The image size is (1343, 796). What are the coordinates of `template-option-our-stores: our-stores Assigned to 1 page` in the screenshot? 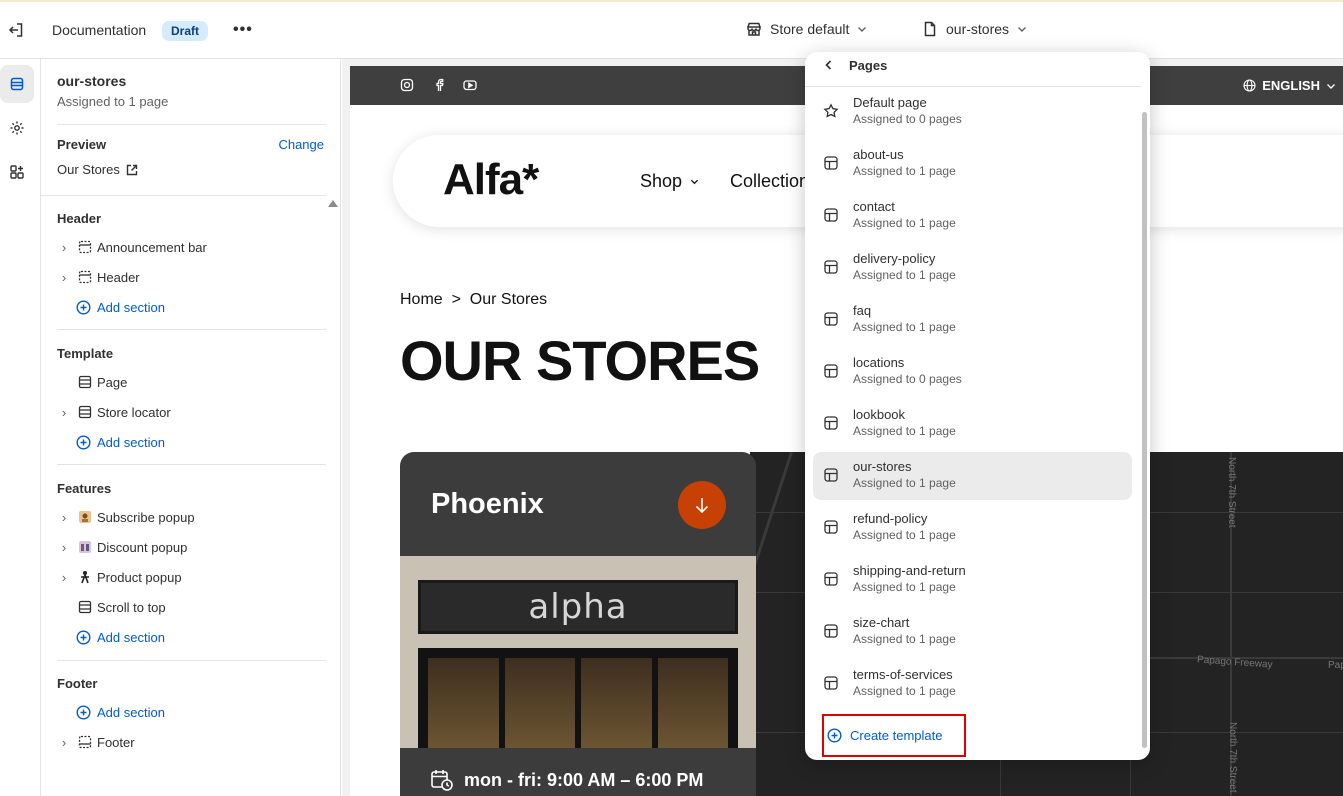 It's located at (972, 476).